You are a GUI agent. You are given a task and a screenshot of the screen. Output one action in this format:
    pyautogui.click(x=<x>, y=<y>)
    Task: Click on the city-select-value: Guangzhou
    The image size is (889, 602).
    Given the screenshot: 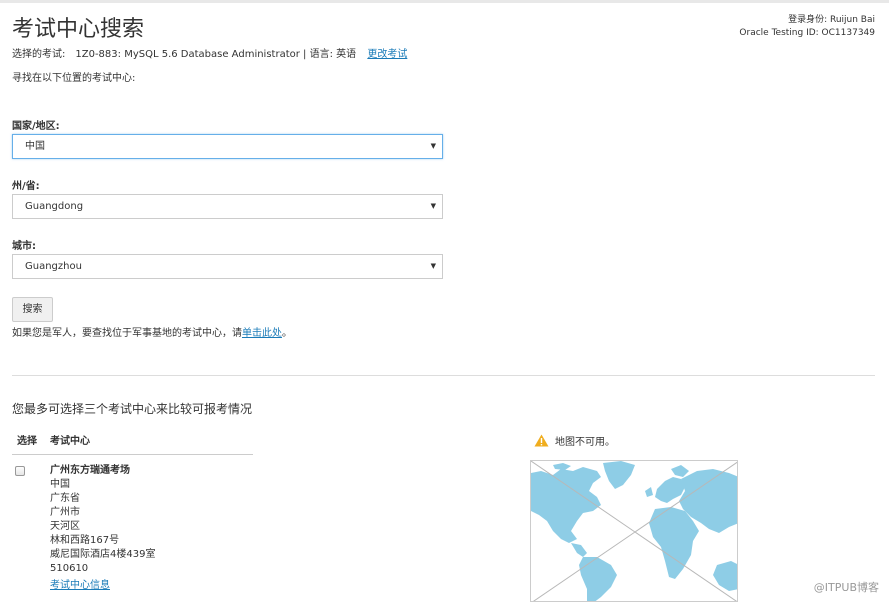 What is the action you would take?
    pyautogui.click(x=53, y=266)
    